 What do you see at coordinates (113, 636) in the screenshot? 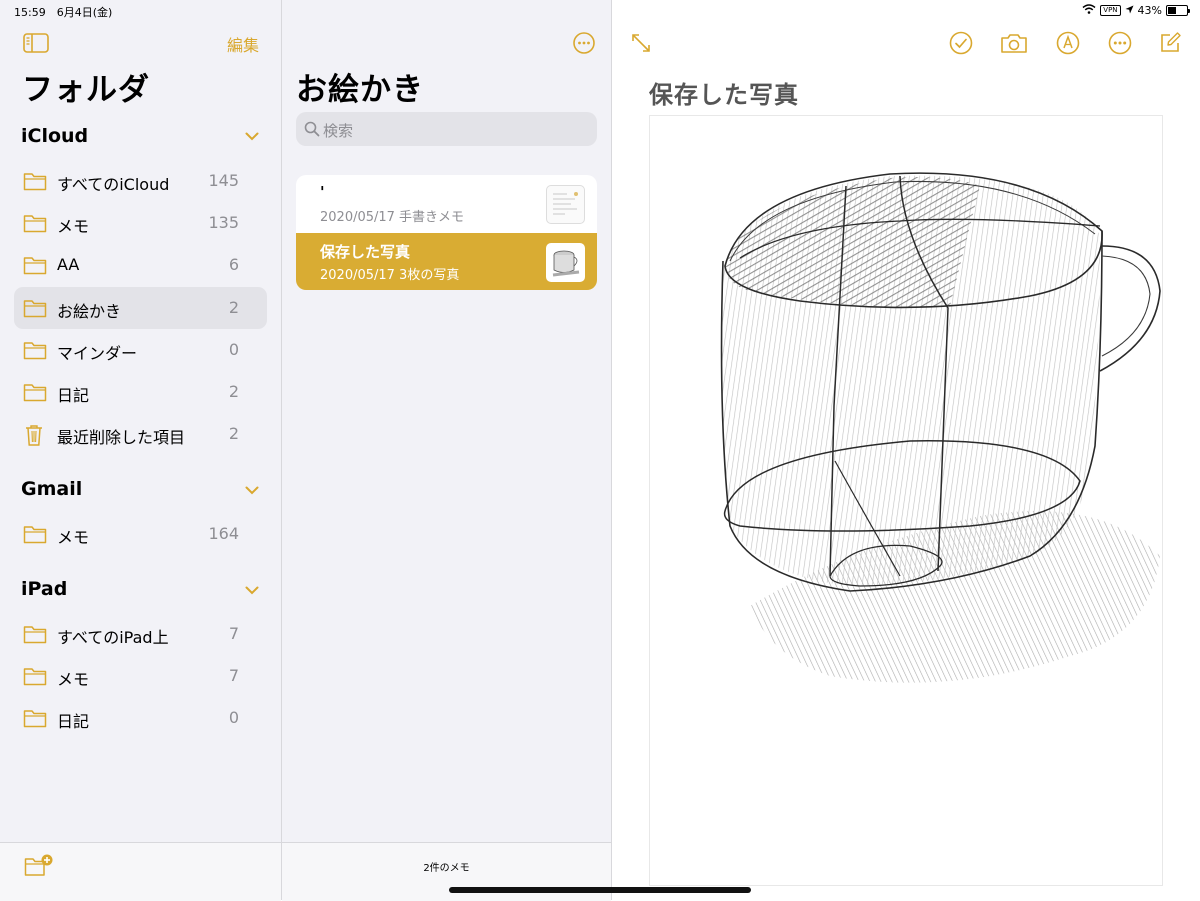
I see `folder-name: すべてのiPad上` at bounding box center [113, 636].